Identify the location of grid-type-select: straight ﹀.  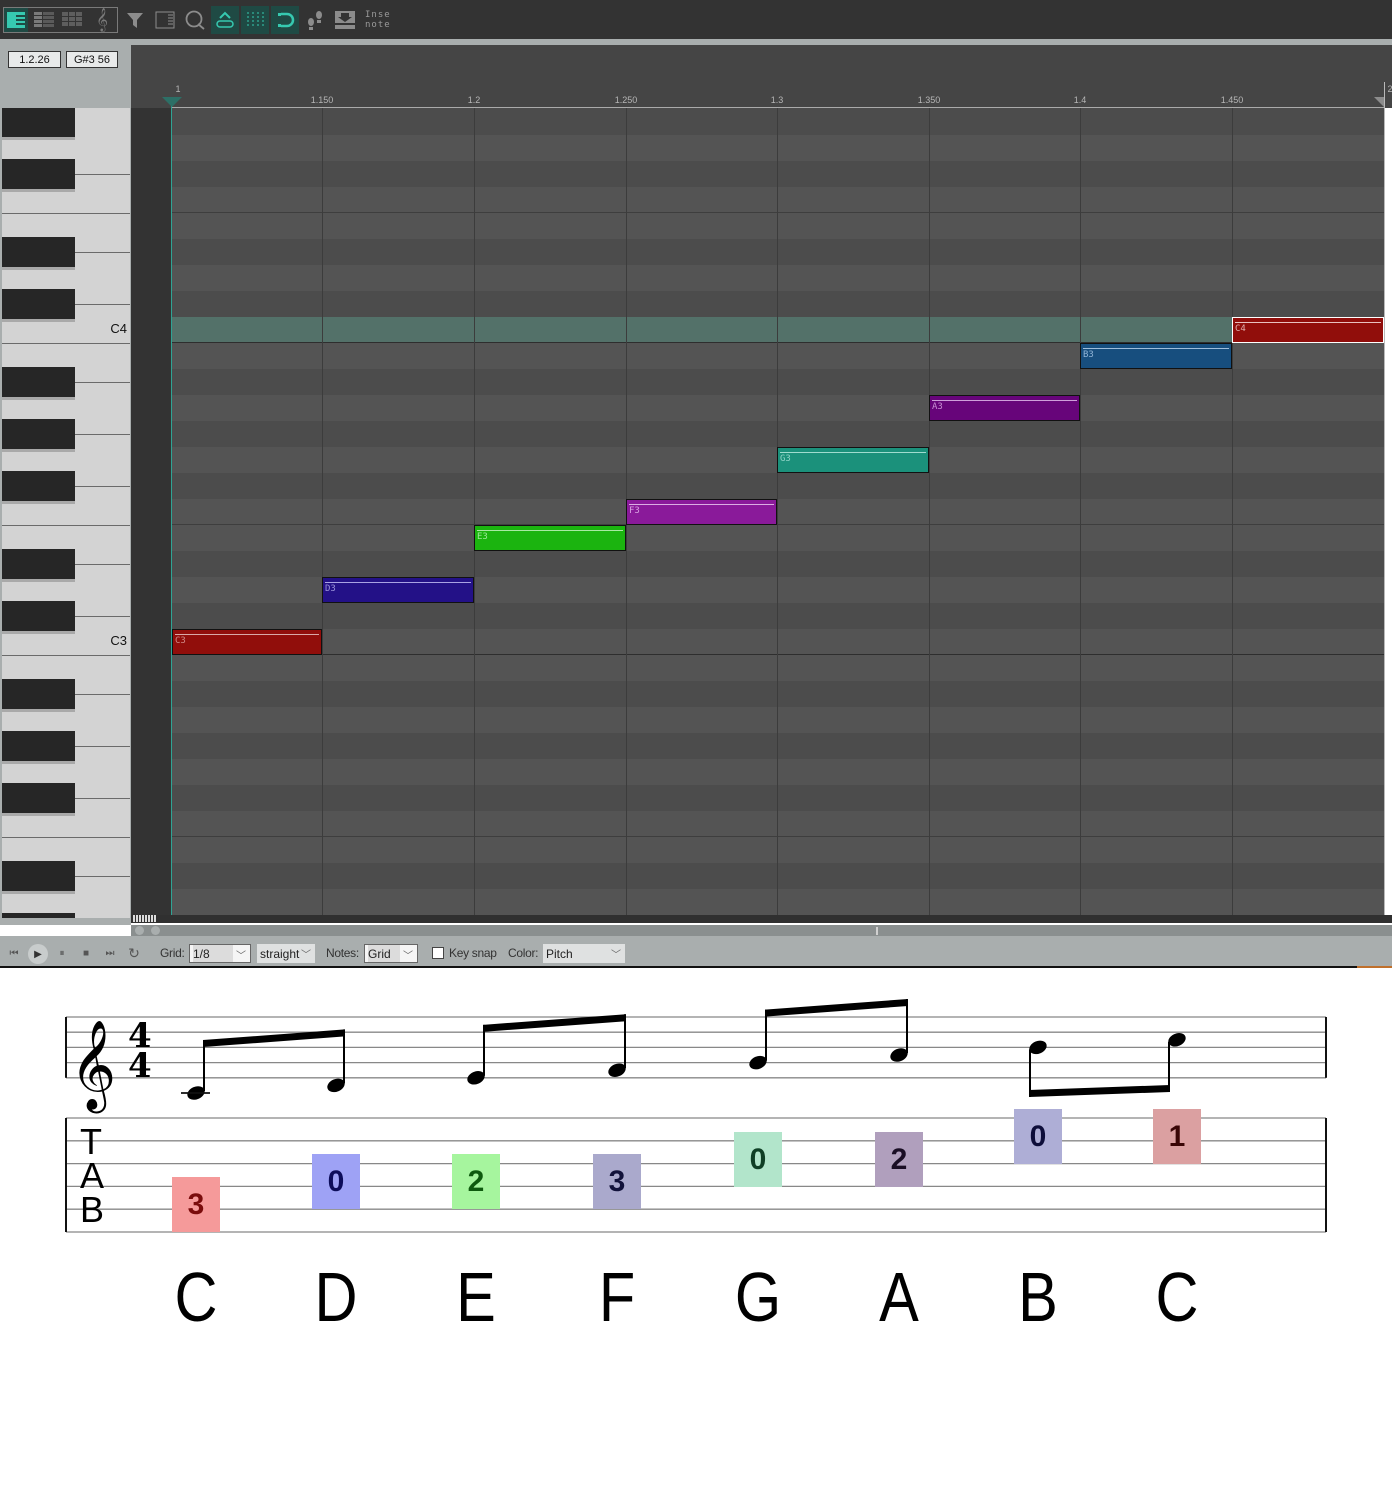
(286, 953).